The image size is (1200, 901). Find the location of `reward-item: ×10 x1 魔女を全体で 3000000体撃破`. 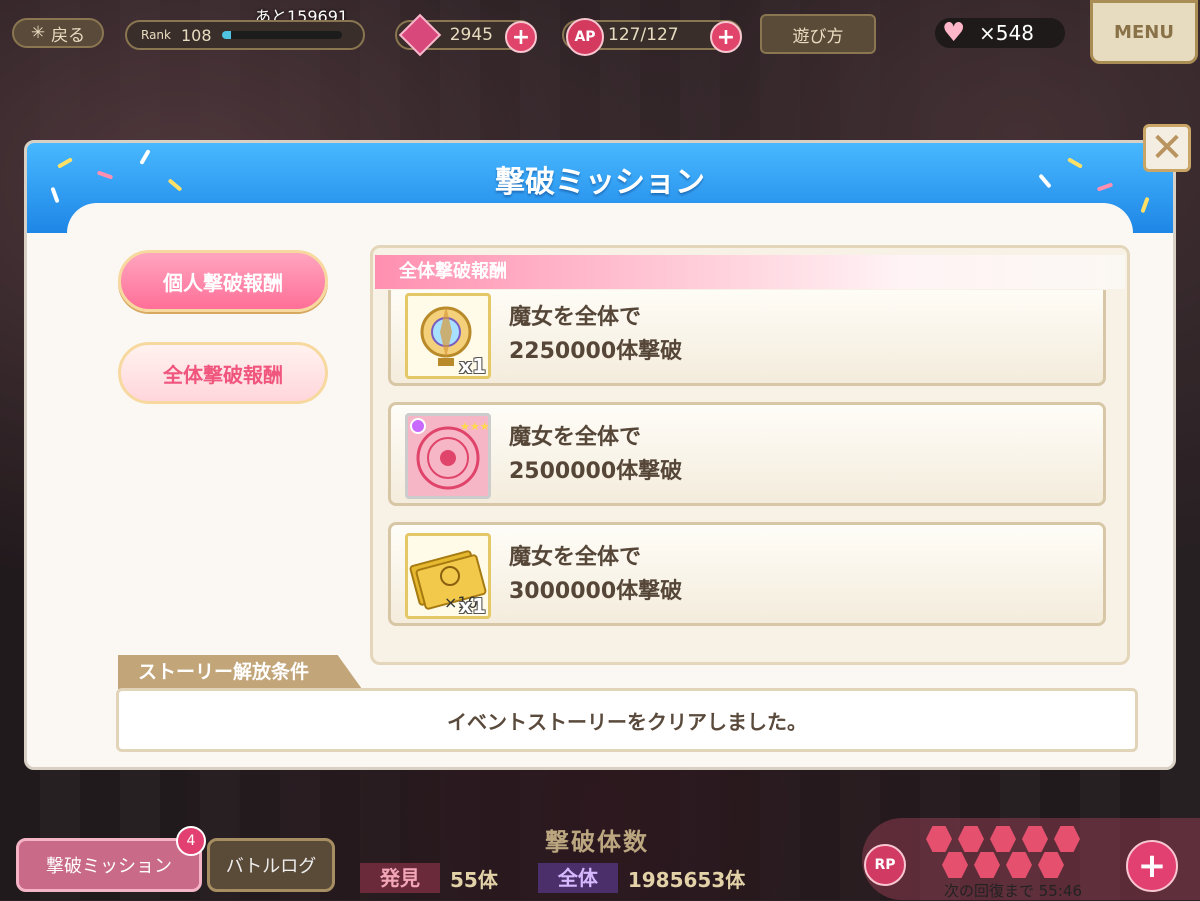

reward-item: ×10 x1 魔女を全体で 3000000体撃破 is located at coordinates (747, 574).